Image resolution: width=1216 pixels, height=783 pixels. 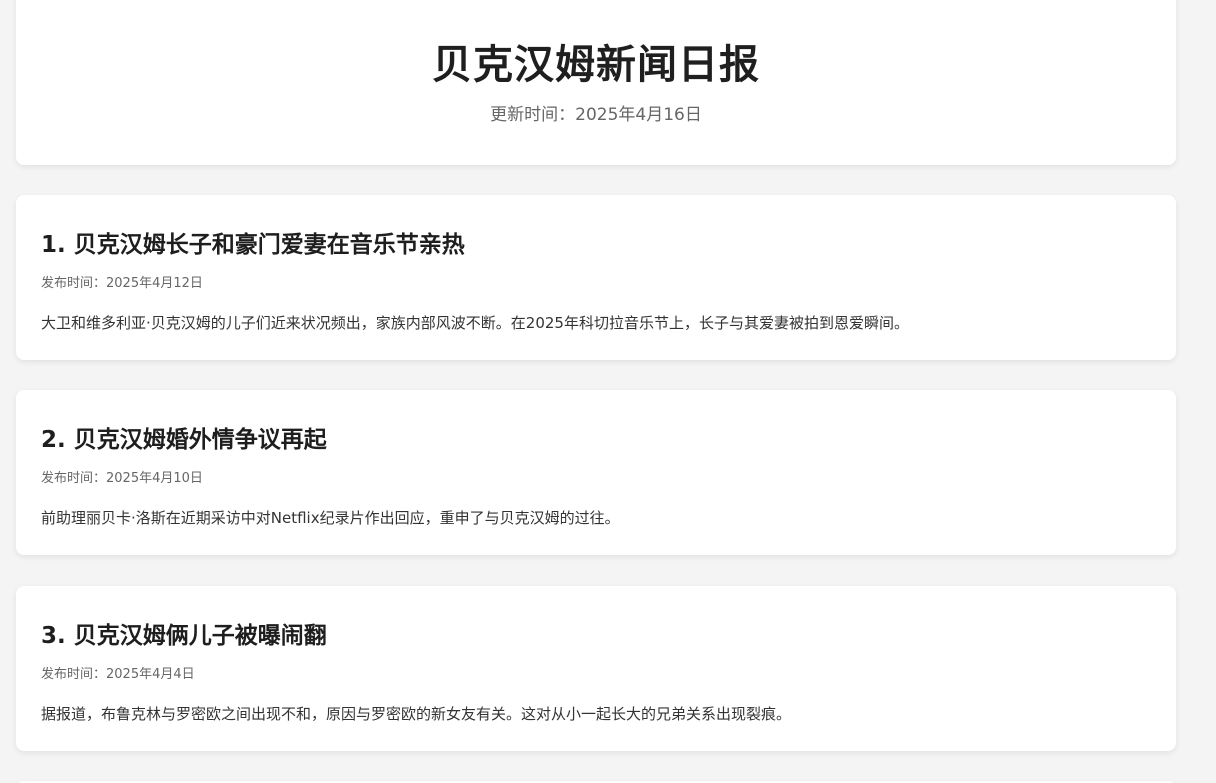 What do you see at coordinates (118, 674) in the screenshot?
I see `news-date: 发布时间：2025年4月4日` at bounding box center [118, 674].